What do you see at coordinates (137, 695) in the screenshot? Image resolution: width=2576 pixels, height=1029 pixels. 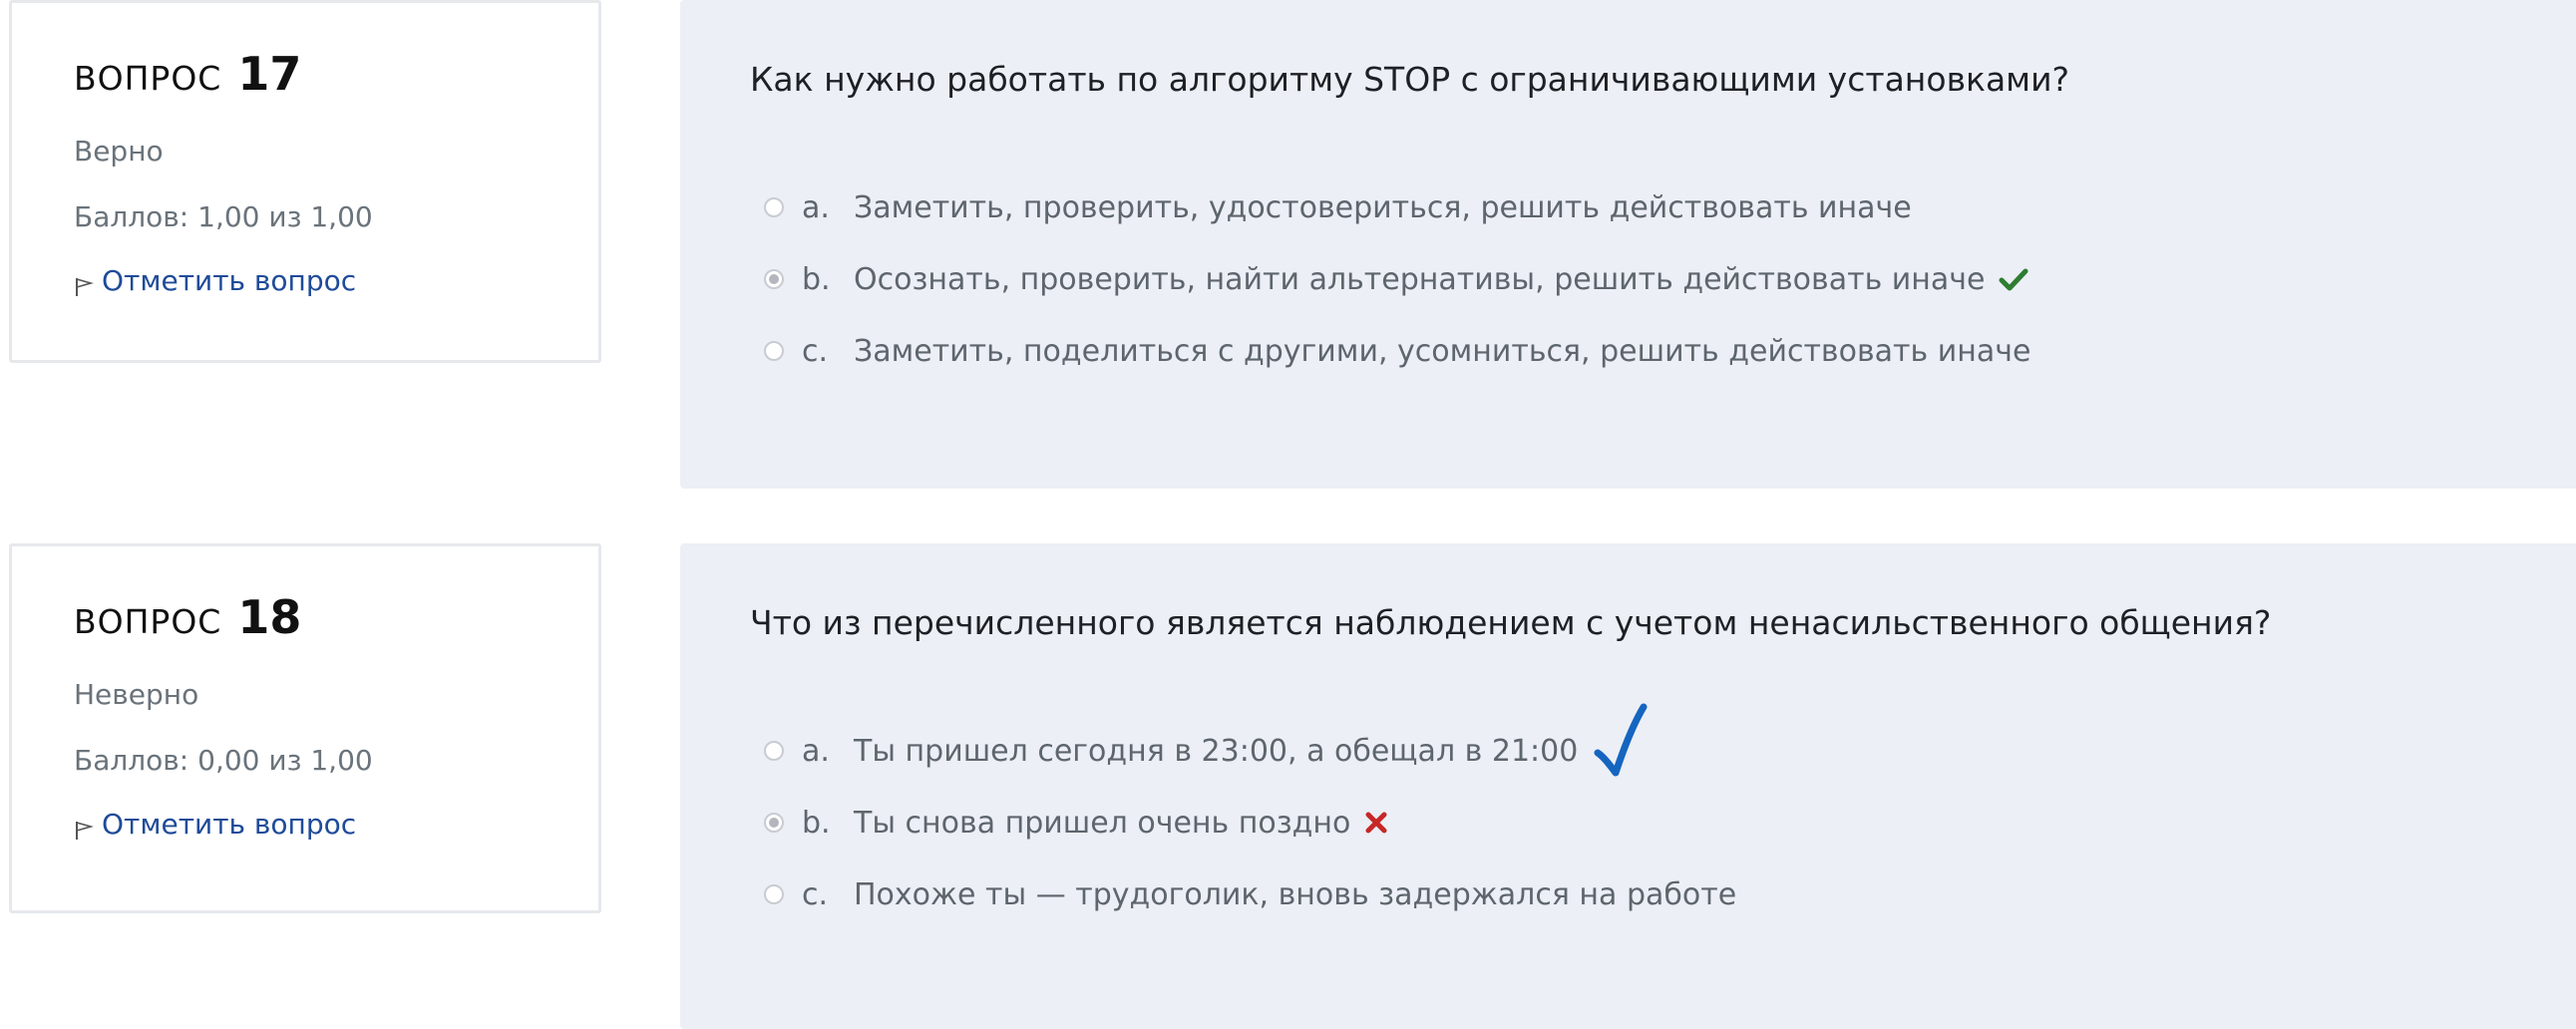 I see `question-state: Неверно` at bounding box center [137, 695].